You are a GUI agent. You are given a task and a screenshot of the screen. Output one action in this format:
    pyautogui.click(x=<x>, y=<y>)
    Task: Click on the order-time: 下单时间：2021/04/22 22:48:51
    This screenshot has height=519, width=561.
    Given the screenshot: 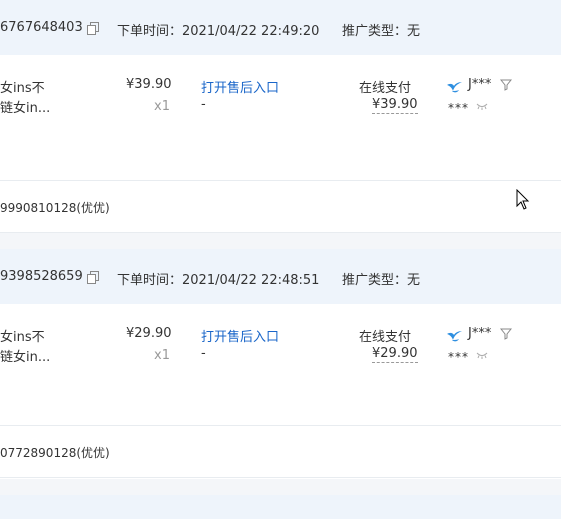 What is the action you would take?
    pyautogui.click(x=218, y=280)
    